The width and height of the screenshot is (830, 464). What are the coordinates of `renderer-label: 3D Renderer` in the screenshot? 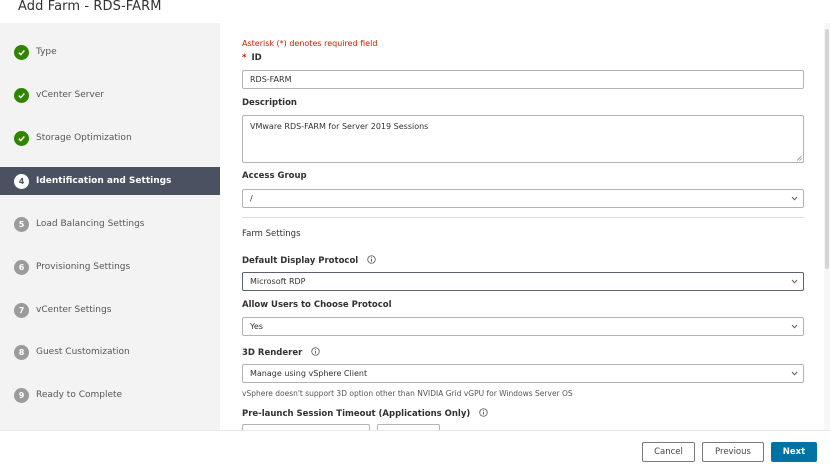 It's located at (281, 352).